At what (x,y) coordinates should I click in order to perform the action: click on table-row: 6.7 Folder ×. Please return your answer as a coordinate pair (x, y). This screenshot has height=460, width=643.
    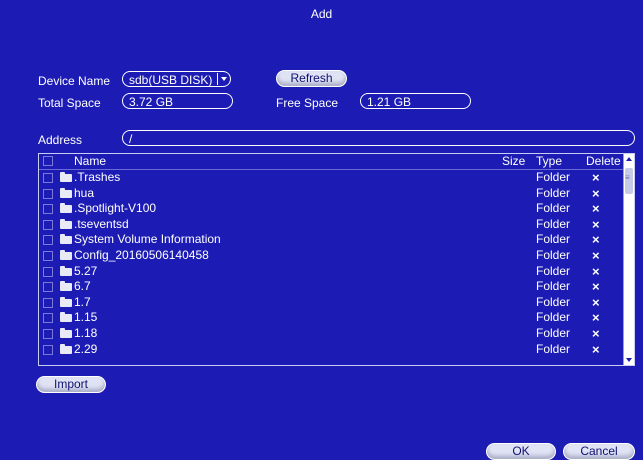
    Looking at the image, I should click on (332, 286).